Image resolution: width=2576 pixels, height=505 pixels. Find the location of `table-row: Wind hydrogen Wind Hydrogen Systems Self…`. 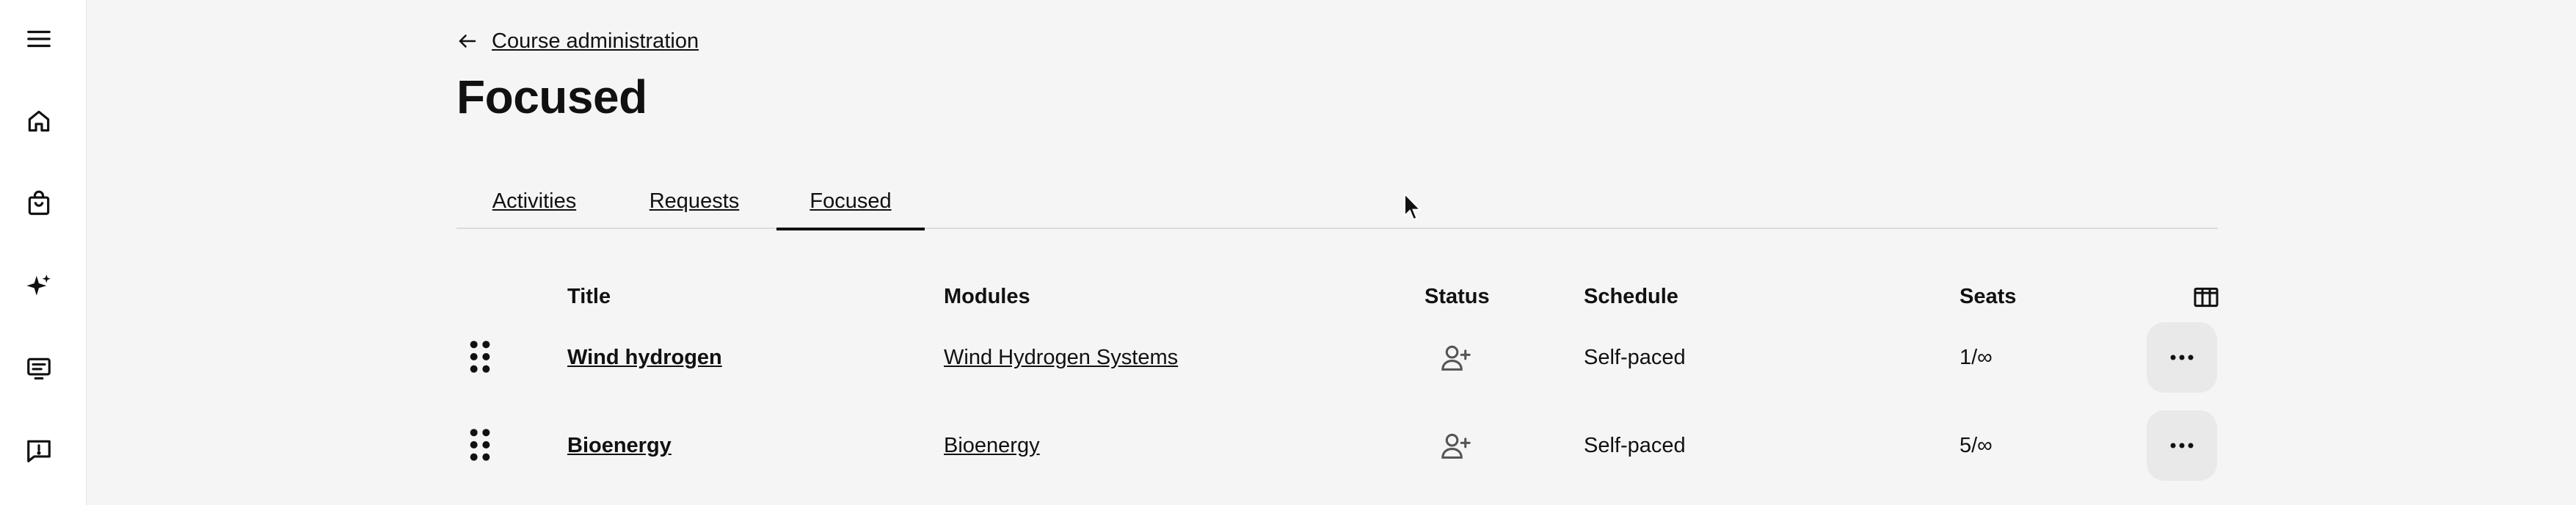

table-row: Wind hydrogen Wind Hydrogen Systems Self… is located at coordinates (1337, 357).